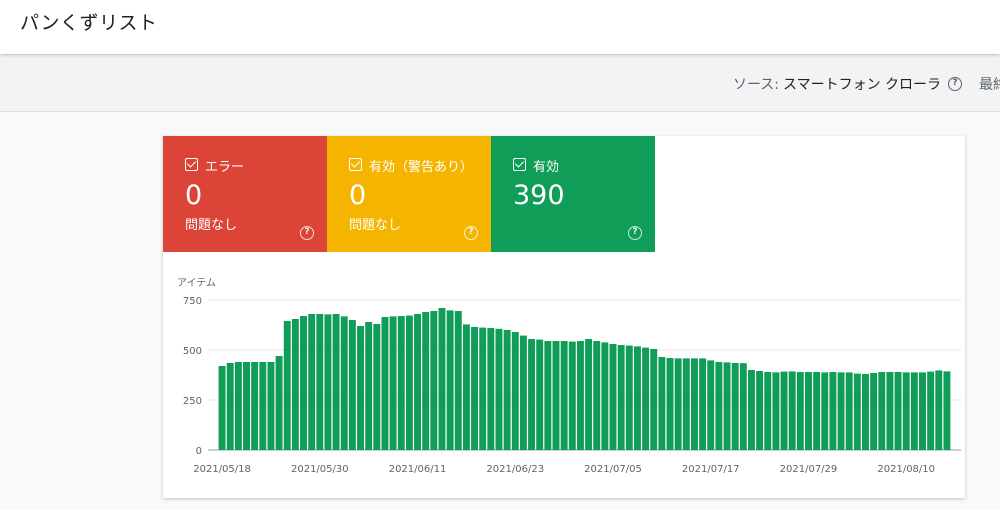 This screenshot has height=510, width=1000. What do you see at coordinates (225, 167) in the screenshot?
I see `tile-label: エラー` at bounding box center [225, 167].